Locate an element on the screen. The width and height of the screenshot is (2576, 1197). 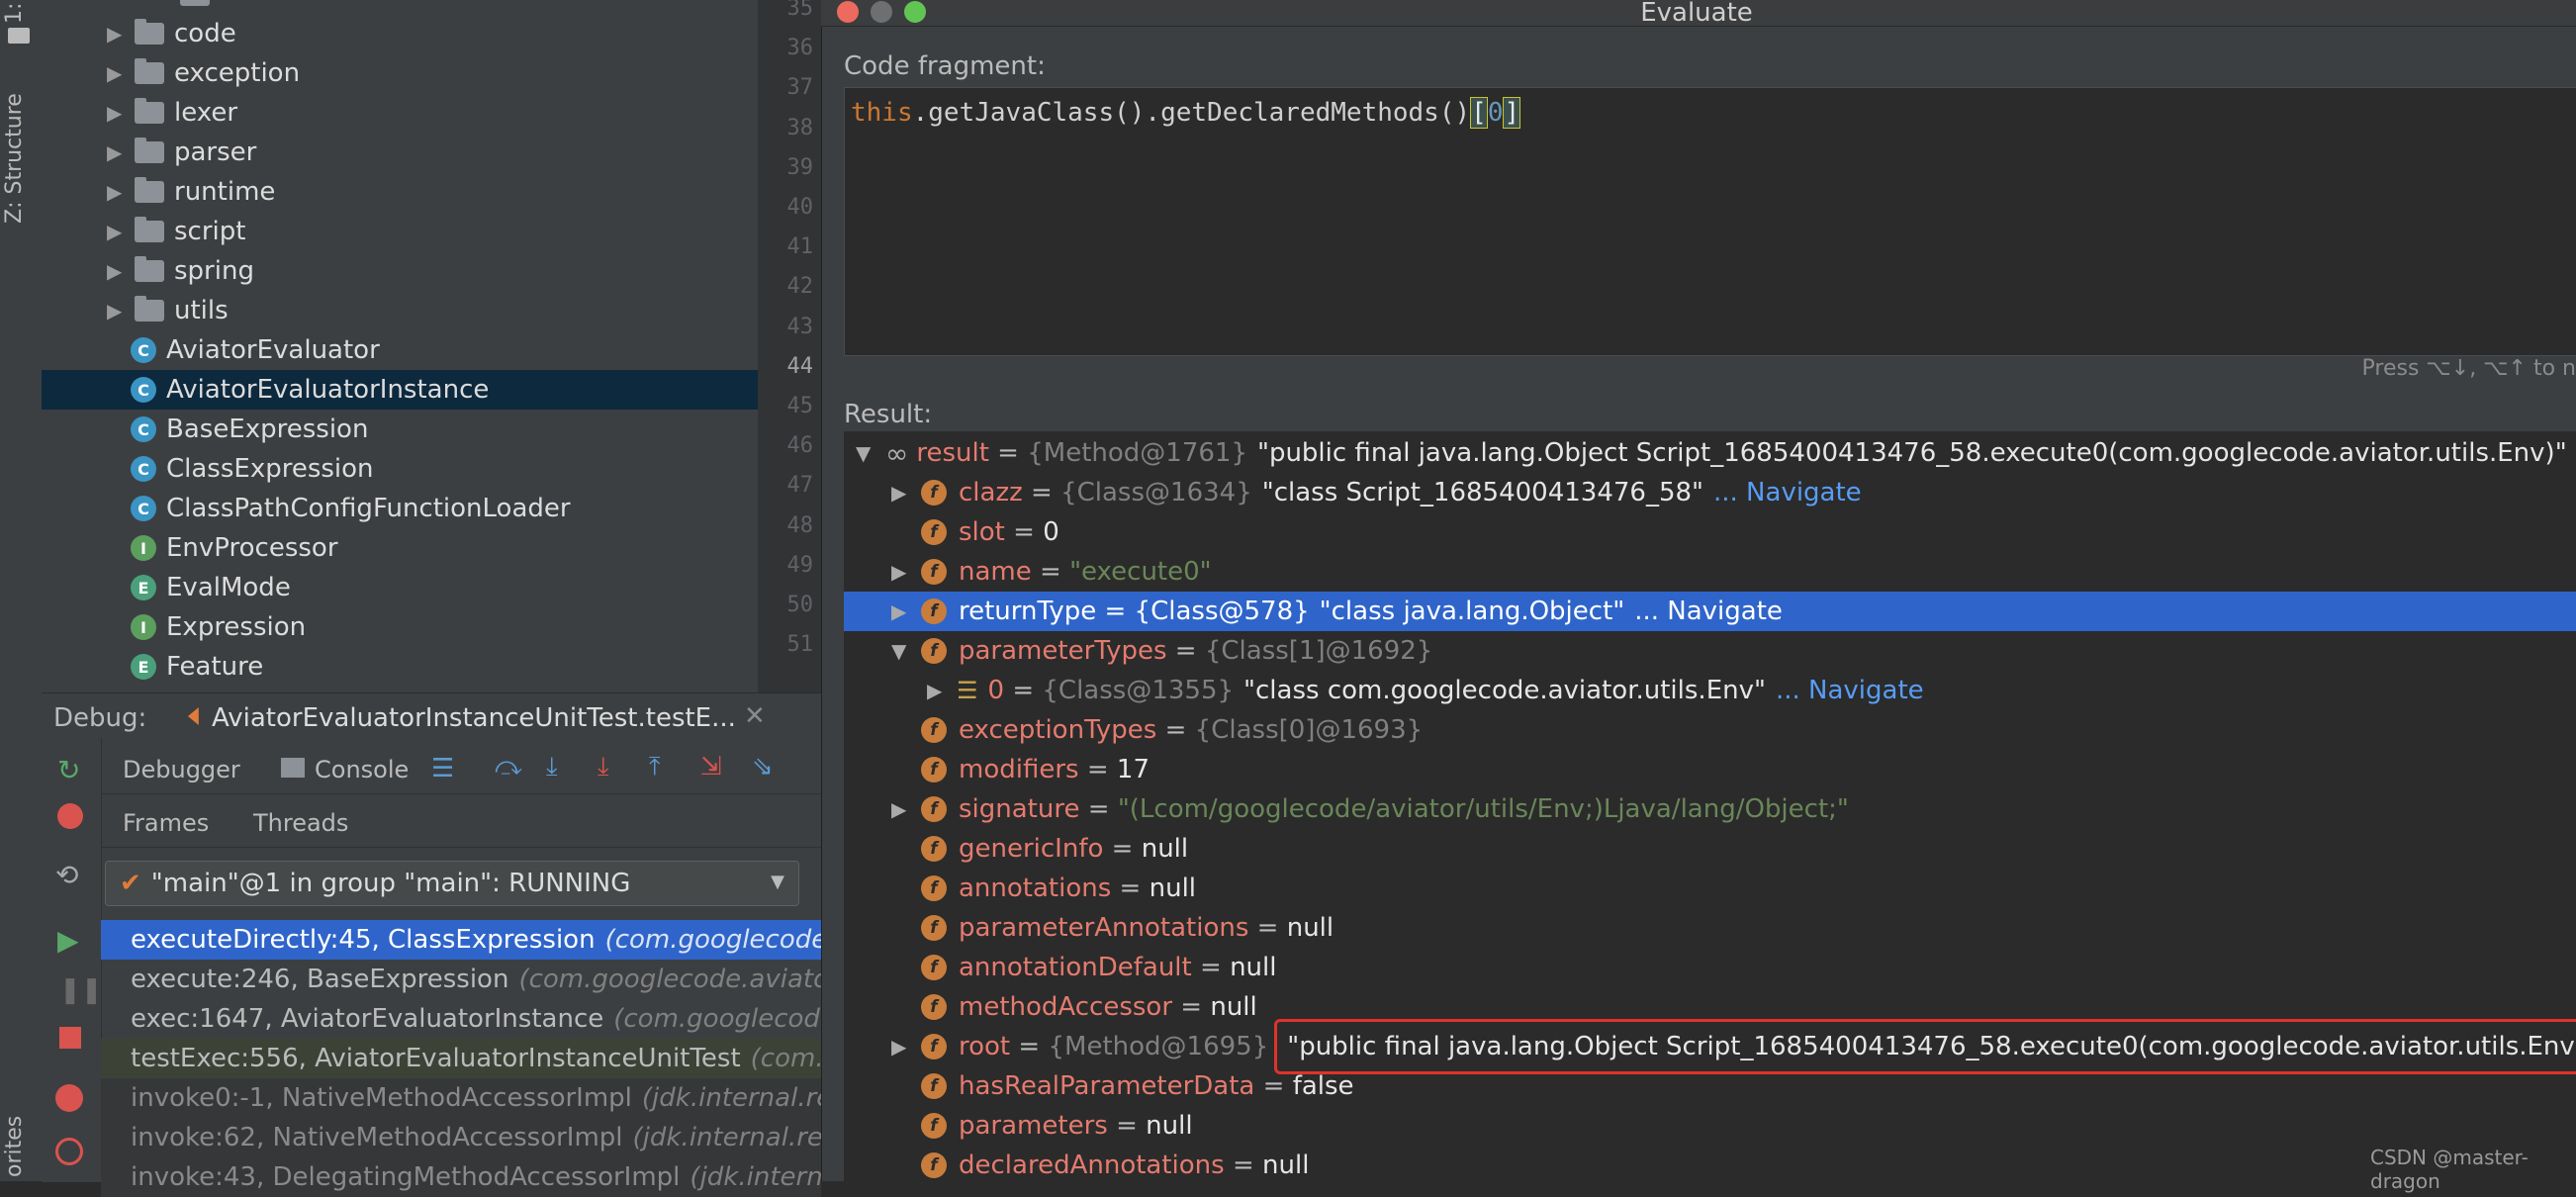
equals-sign: = is located at coordinates (1122, 849).